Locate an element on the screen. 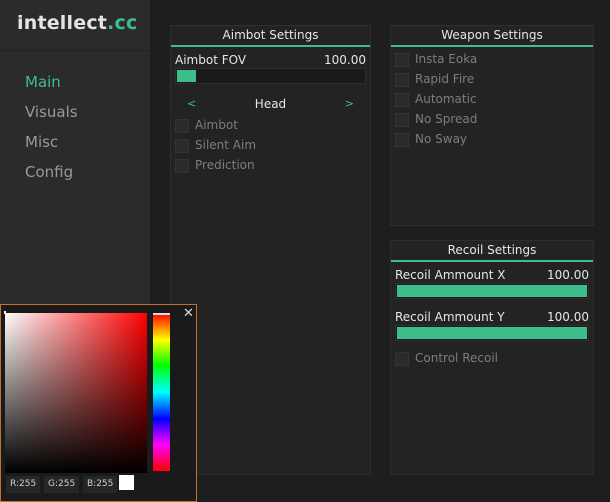  control-recoil-checkbox-row: Control Recoil is located at coordinates (492, 359).